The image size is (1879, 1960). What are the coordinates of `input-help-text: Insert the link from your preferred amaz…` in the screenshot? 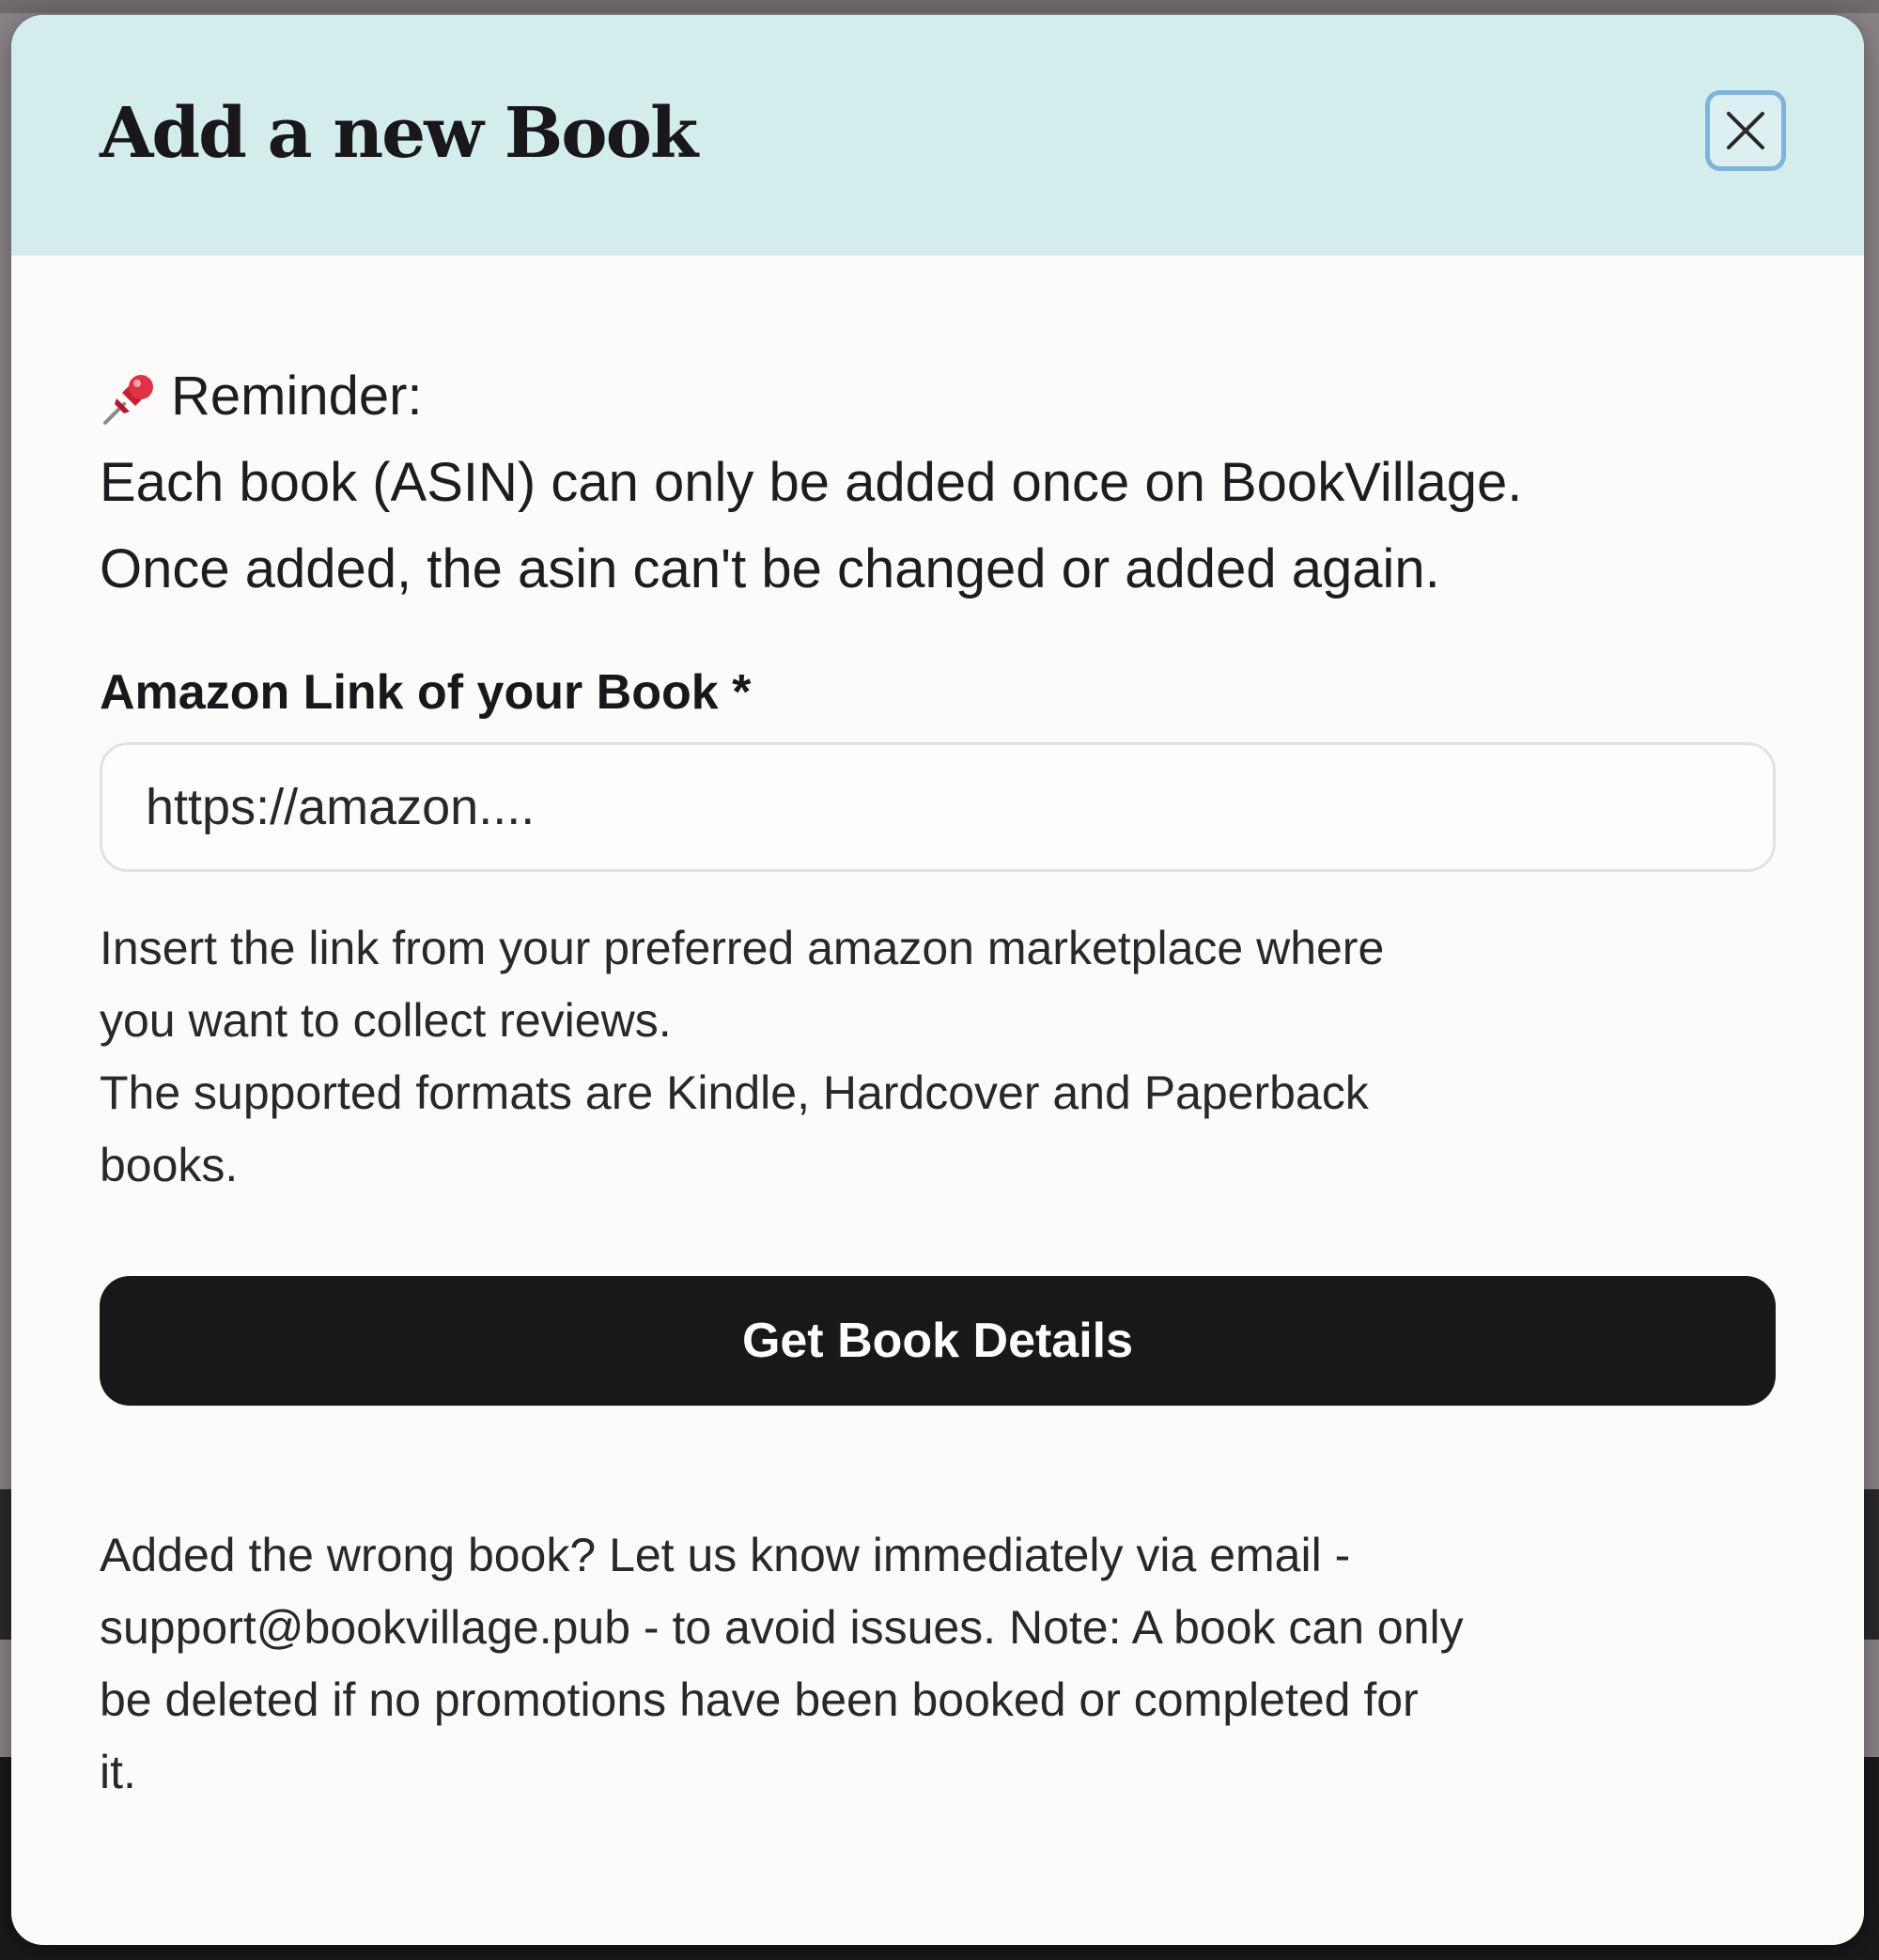 It's located at (945, 1057).